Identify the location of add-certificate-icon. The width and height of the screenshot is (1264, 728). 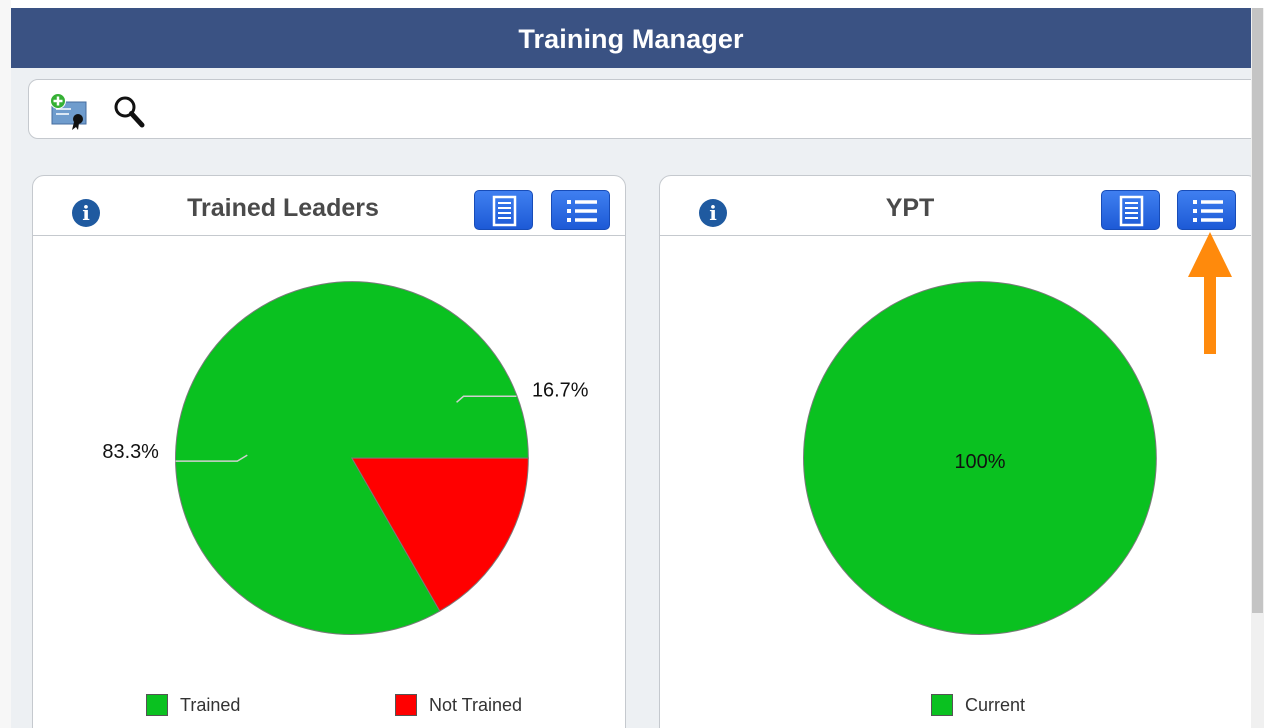
(68, 111).